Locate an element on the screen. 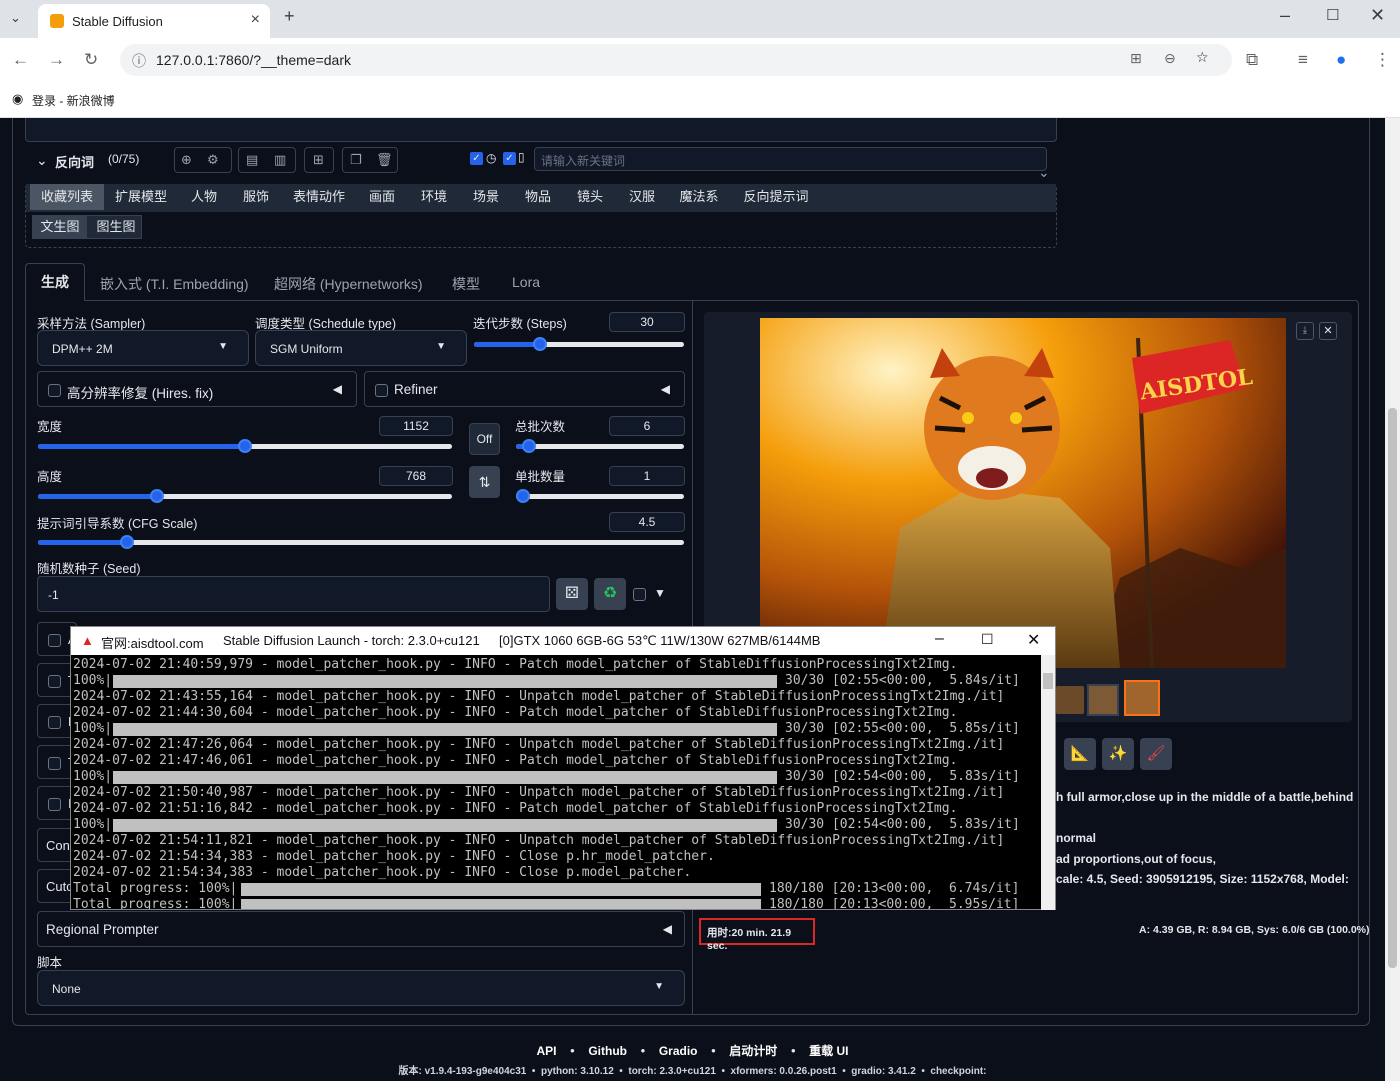 The width and height of the screenshot is (1400, 1081). aspect-lock-button: Off is located at coordinates (484, 439).